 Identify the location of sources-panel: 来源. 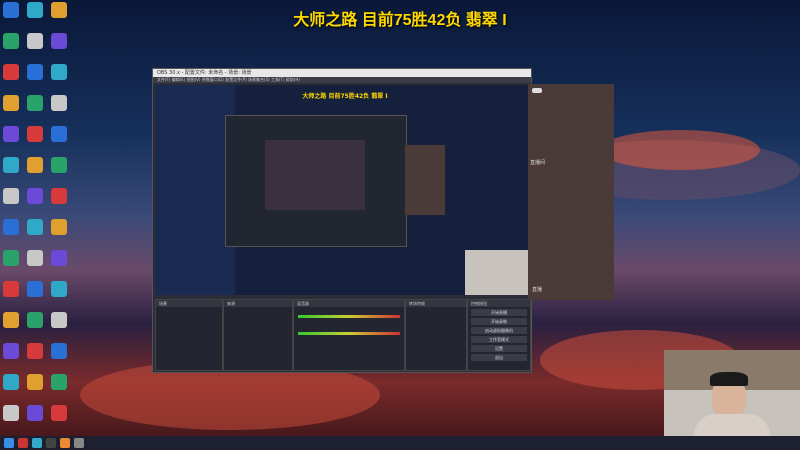
(258, 335).